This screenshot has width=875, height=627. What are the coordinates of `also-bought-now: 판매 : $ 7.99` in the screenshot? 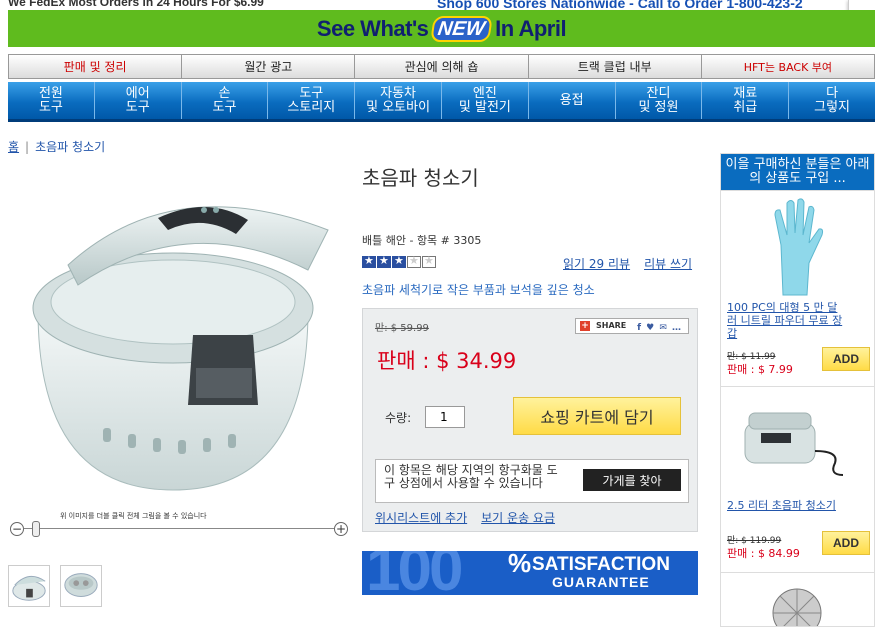 It's located at (760, 369).